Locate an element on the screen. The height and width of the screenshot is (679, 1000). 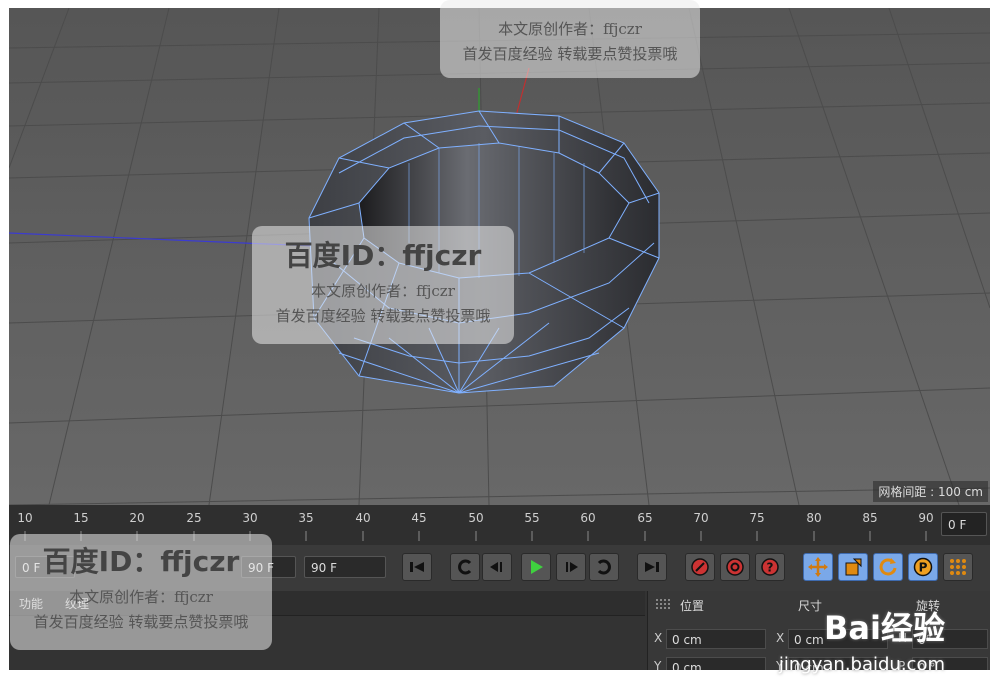
autokey-button is located at coordinates (735, 567).